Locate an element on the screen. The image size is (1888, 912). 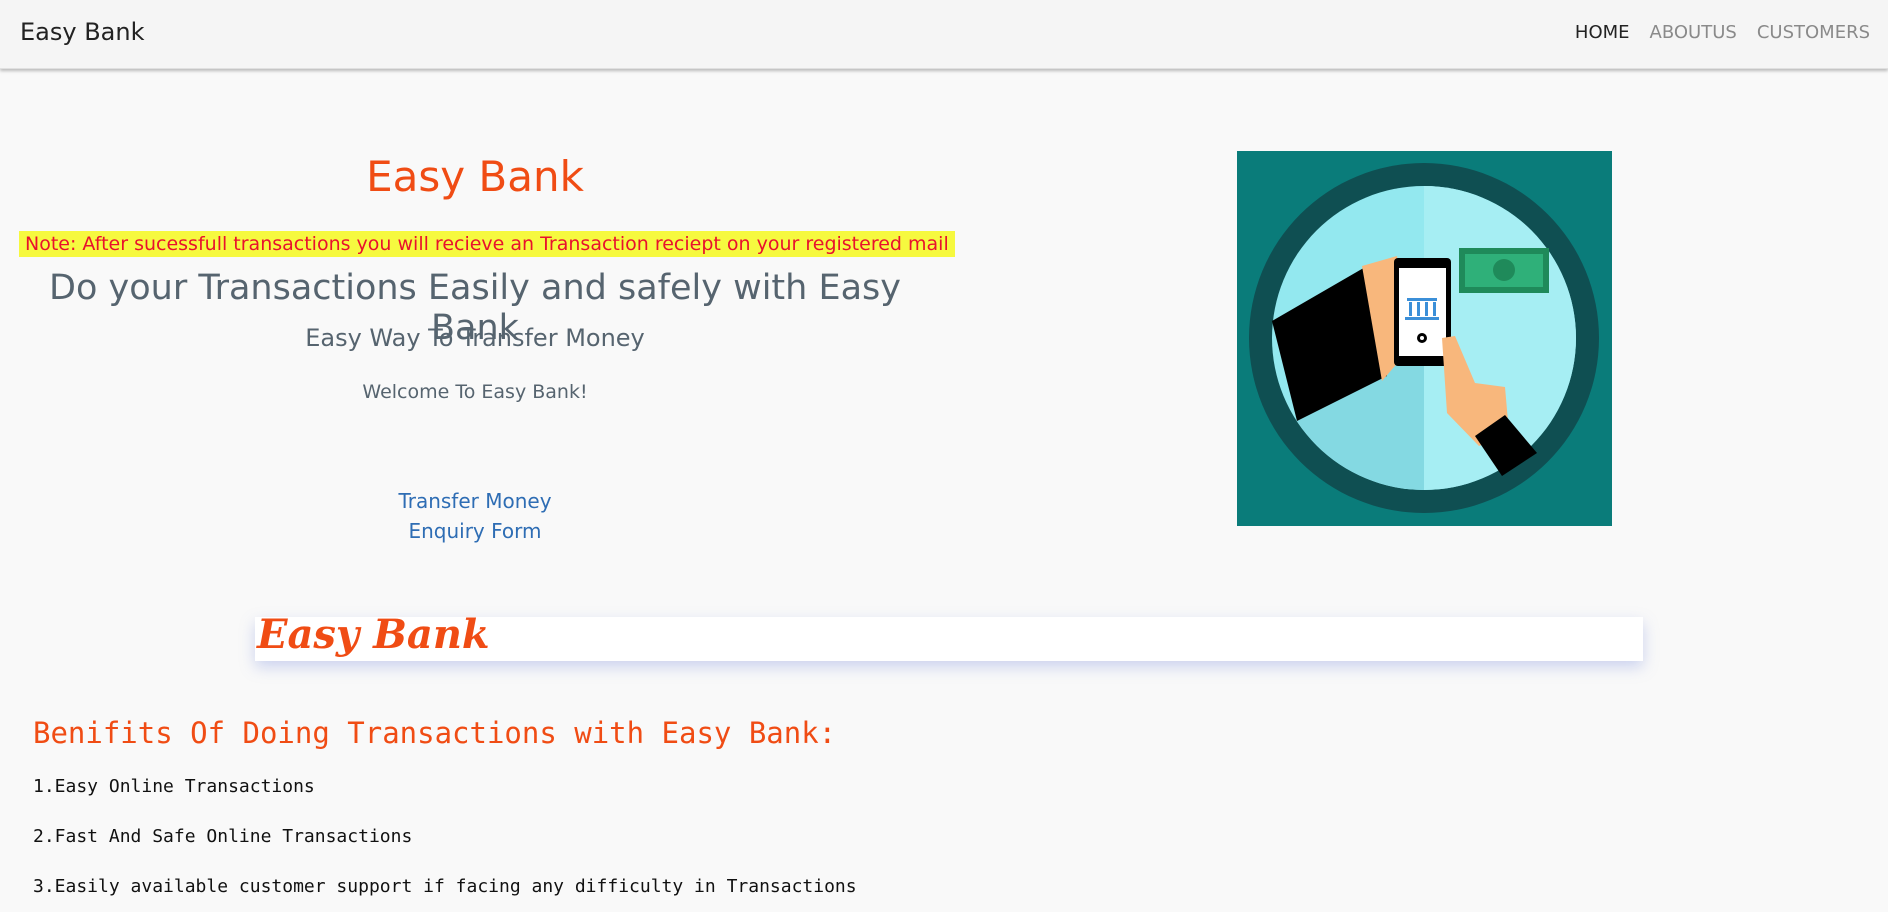
nav-customers-link: CUSTOMERS is located at coordinates (1813, 32).